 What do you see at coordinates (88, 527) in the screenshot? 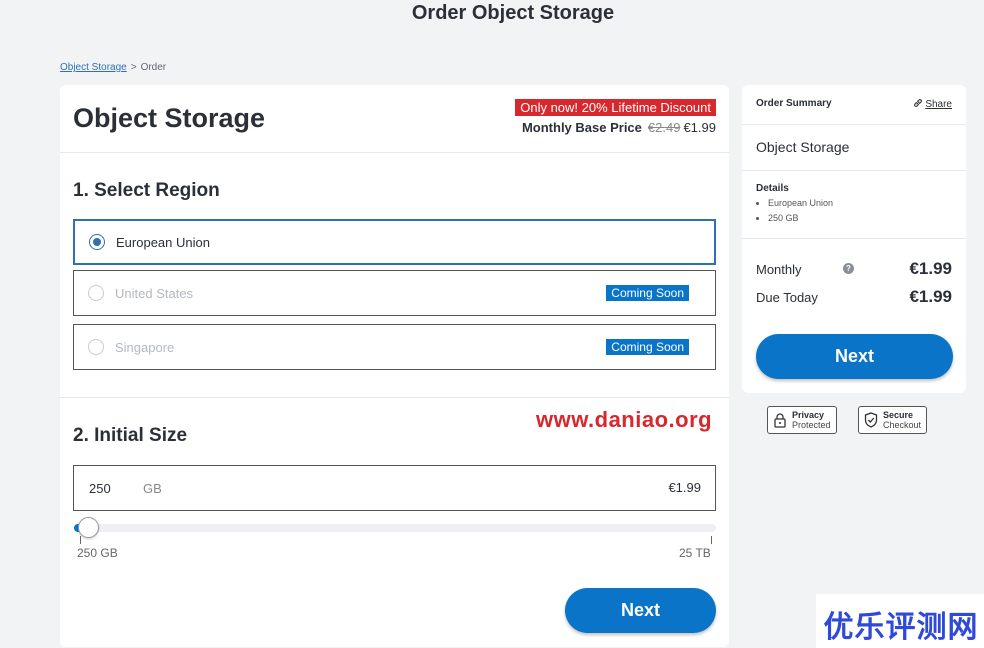
I see `size-slider-handle` at bounding box center [88, 527].